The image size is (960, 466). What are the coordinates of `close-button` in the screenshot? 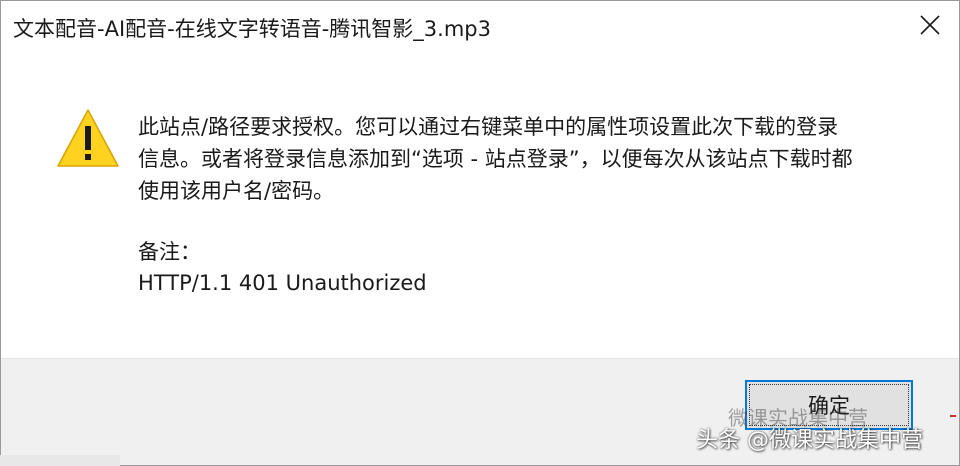 It's located at (930, 27).